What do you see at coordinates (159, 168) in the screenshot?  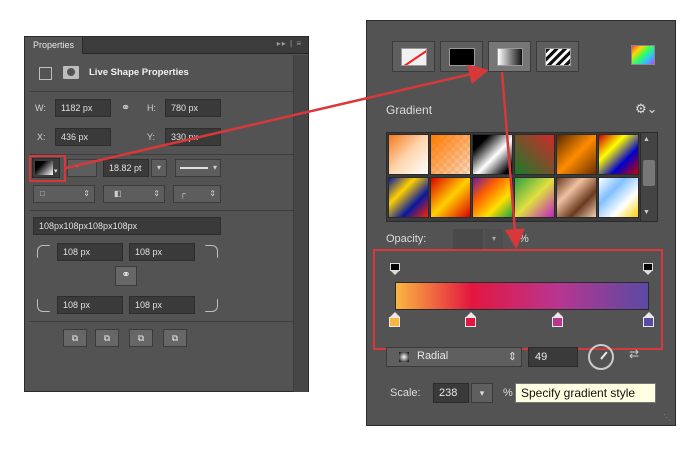 I see `stroke-width-dropdown: ▾` at bounding box center [159, 168].